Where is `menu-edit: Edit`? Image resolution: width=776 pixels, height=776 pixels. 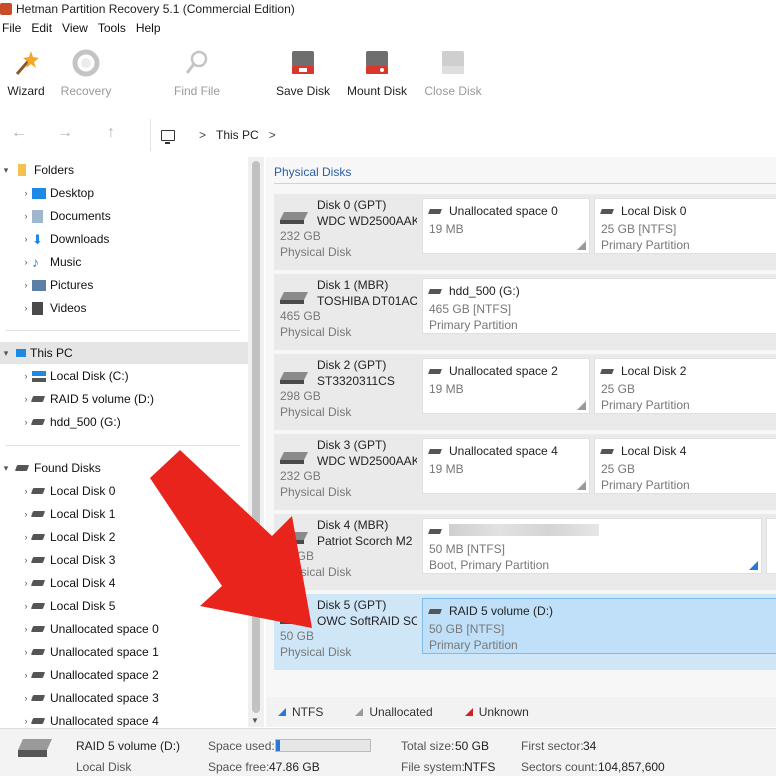
menu-edit: Edit is located at coordinates (41, 28).